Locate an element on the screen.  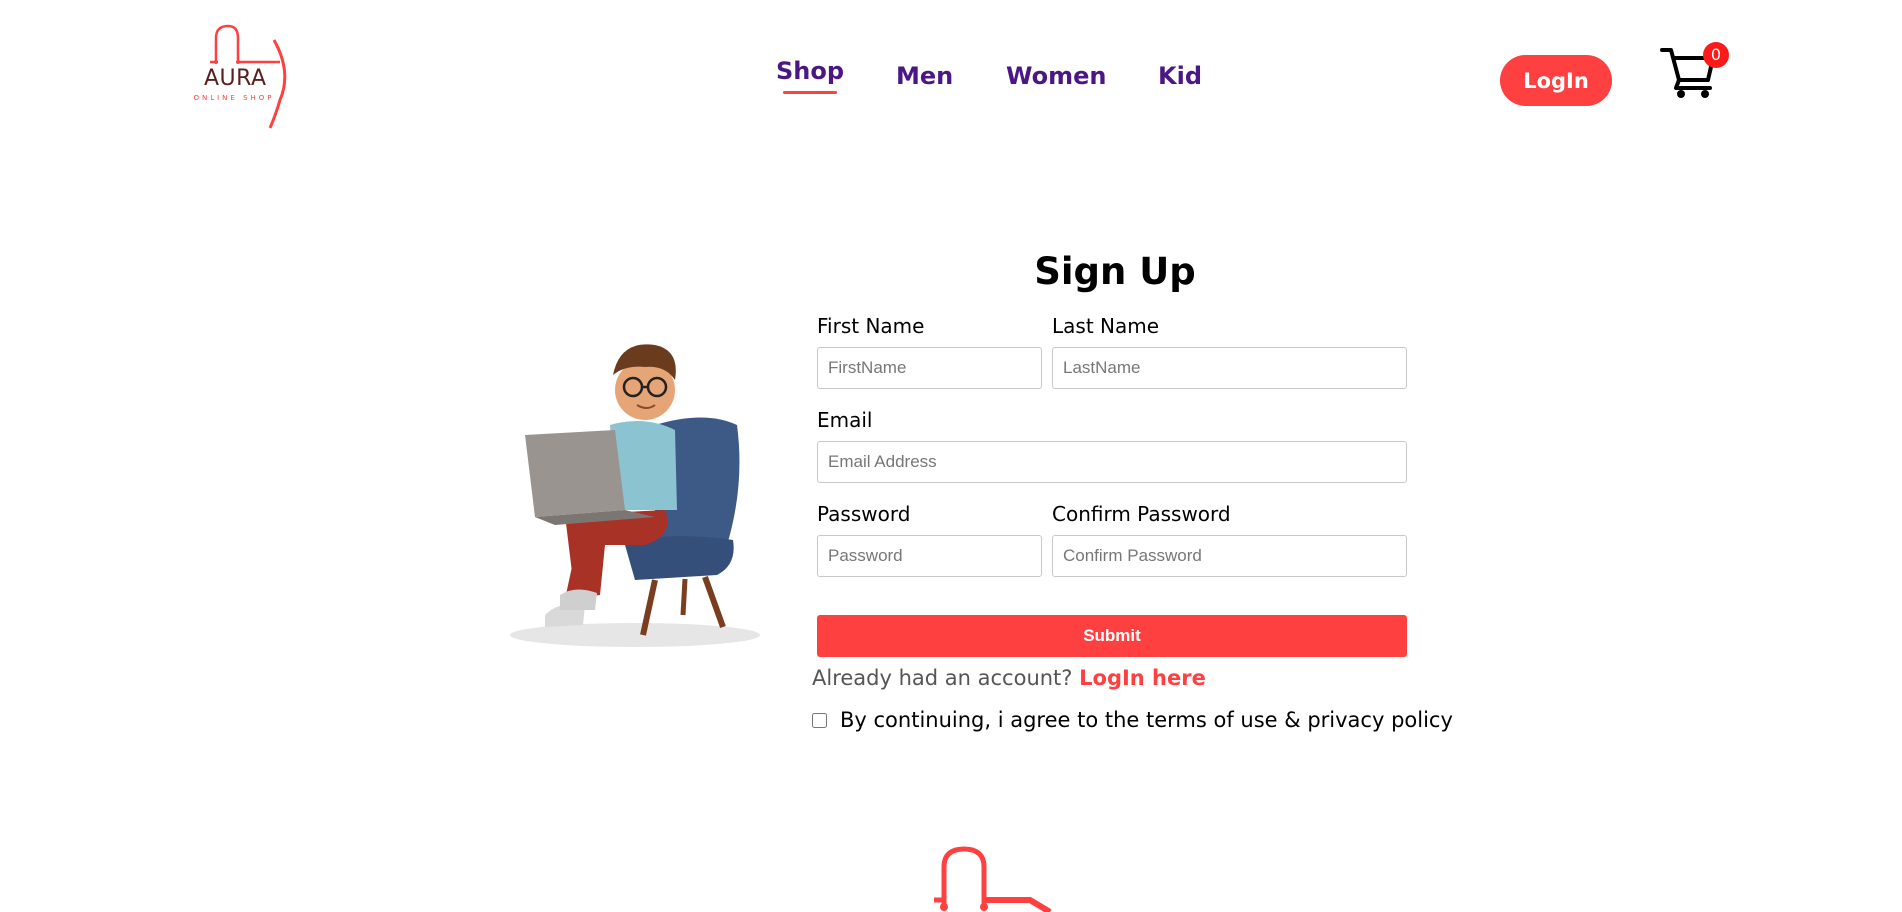
signup-title: Sign Up is located at coordinates (1115, 271).